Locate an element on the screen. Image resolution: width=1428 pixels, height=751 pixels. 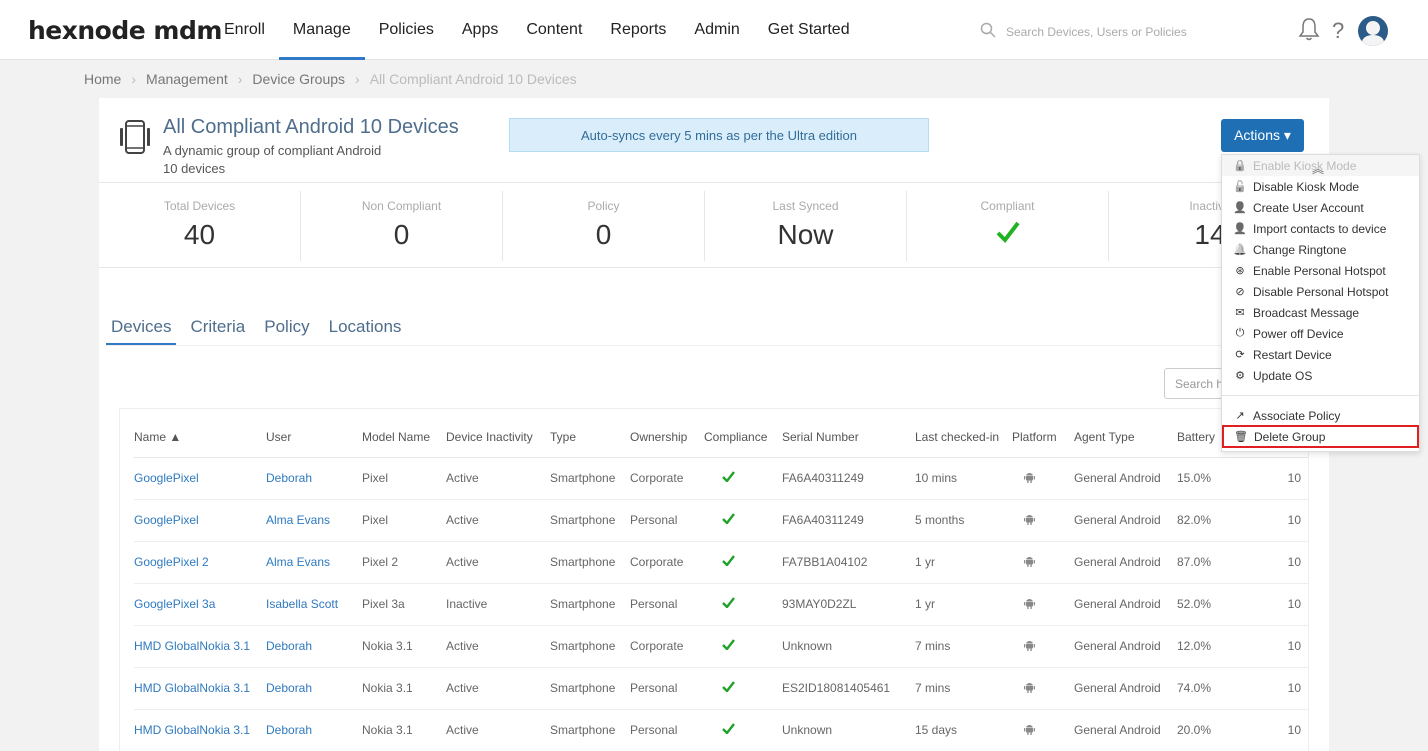
col-model: Model Name is located at coordinates (404, 437).